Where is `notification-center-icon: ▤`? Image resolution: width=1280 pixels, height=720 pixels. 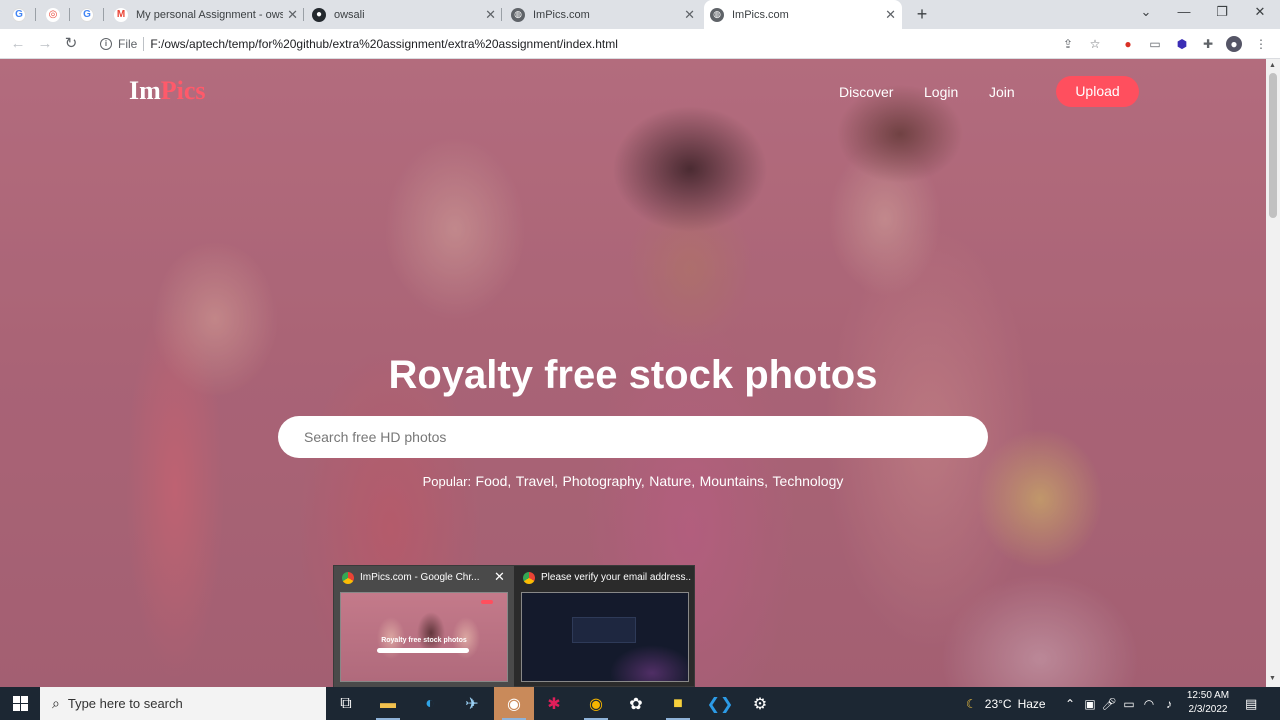 notification-center-icon: ▤ is located at coordinates (1251, 704).